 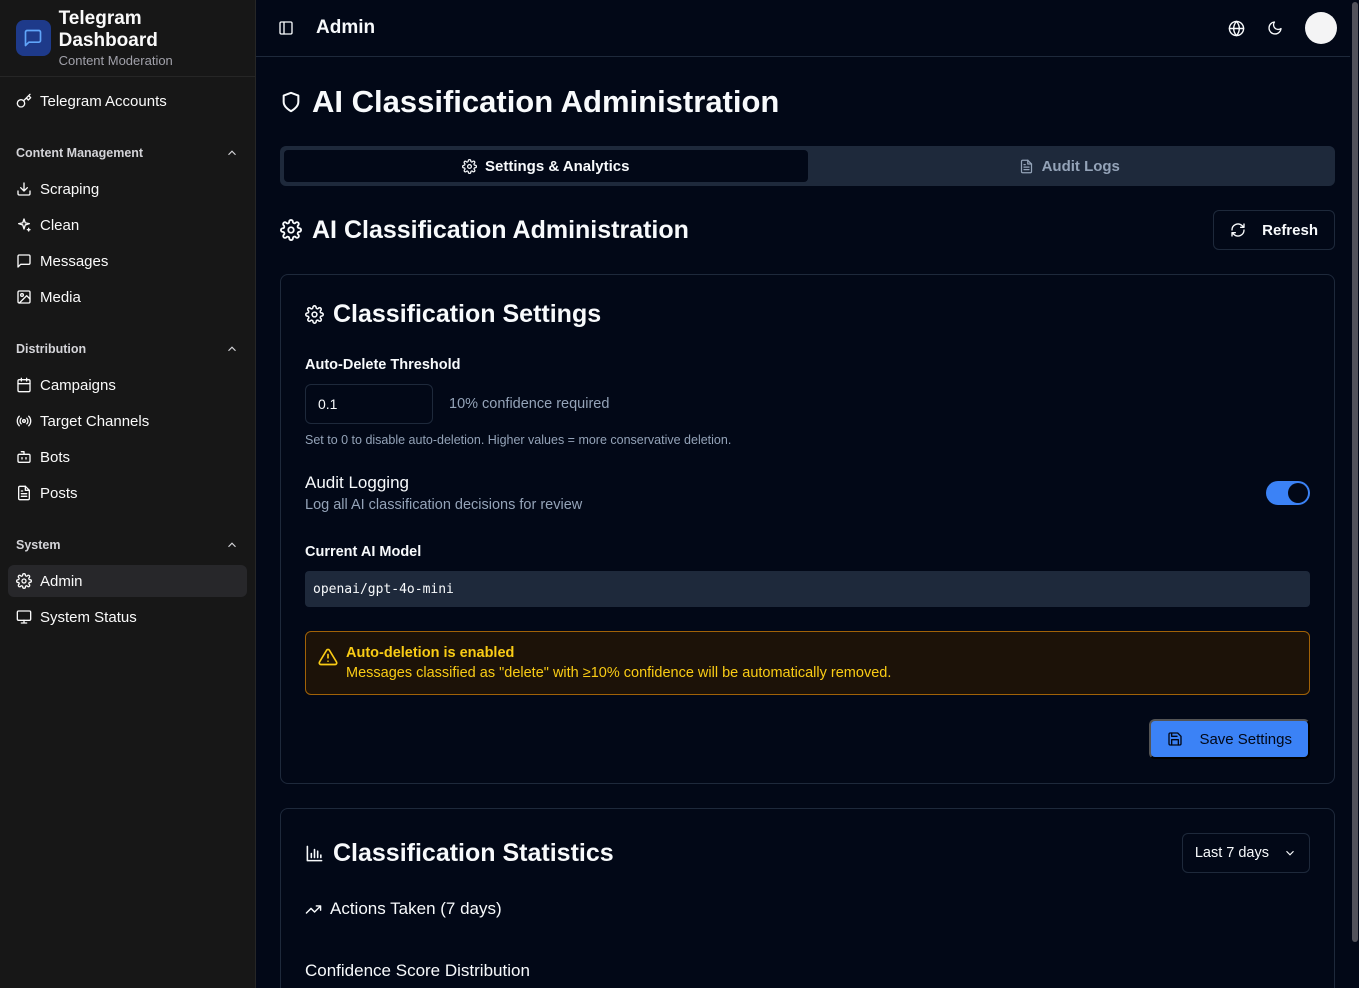 I want to click on sidebar-item-bots: Bots, so click(x=127, y=457).